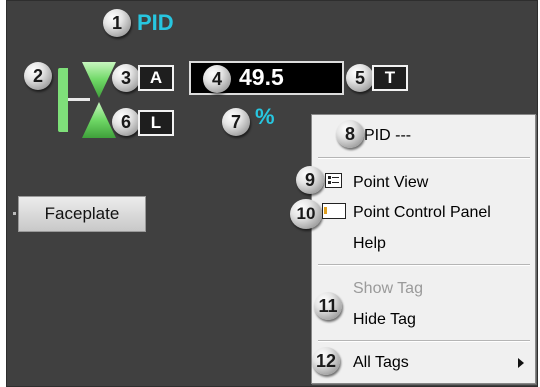 The width and height of the screenshot is (540, 387). What do you see at coordinates (14, 213) in the screenshot?
I see `faceplate-indicator` at bounding box center [14, 213].